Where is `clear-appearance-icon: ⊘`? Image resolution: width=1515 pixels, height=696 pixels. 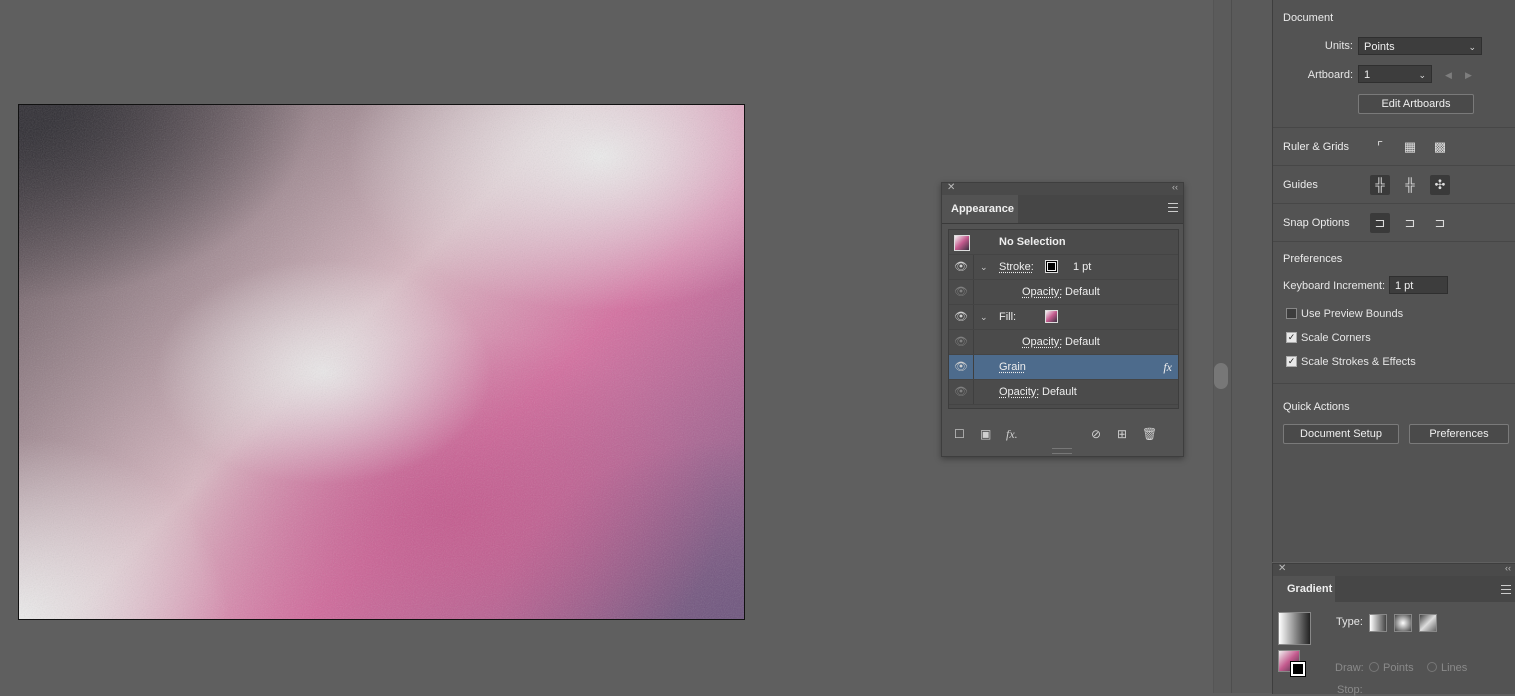
clear-appearance-icon: ⊘ is located at coordinates (1096, 434).